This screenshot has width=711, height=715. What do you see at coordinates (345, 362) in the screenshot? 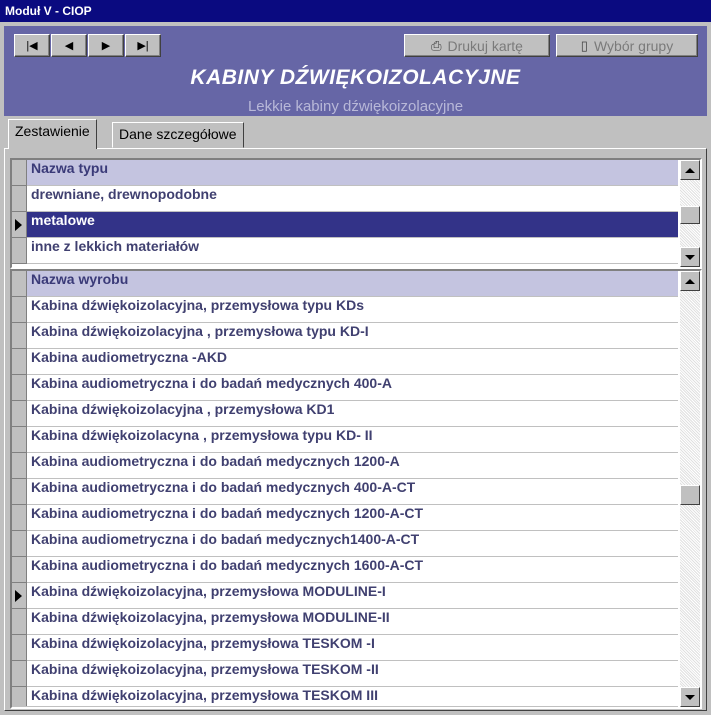
I see `table-row: Kabina audiometryczna -AKD` at bounding box center [345, 362].